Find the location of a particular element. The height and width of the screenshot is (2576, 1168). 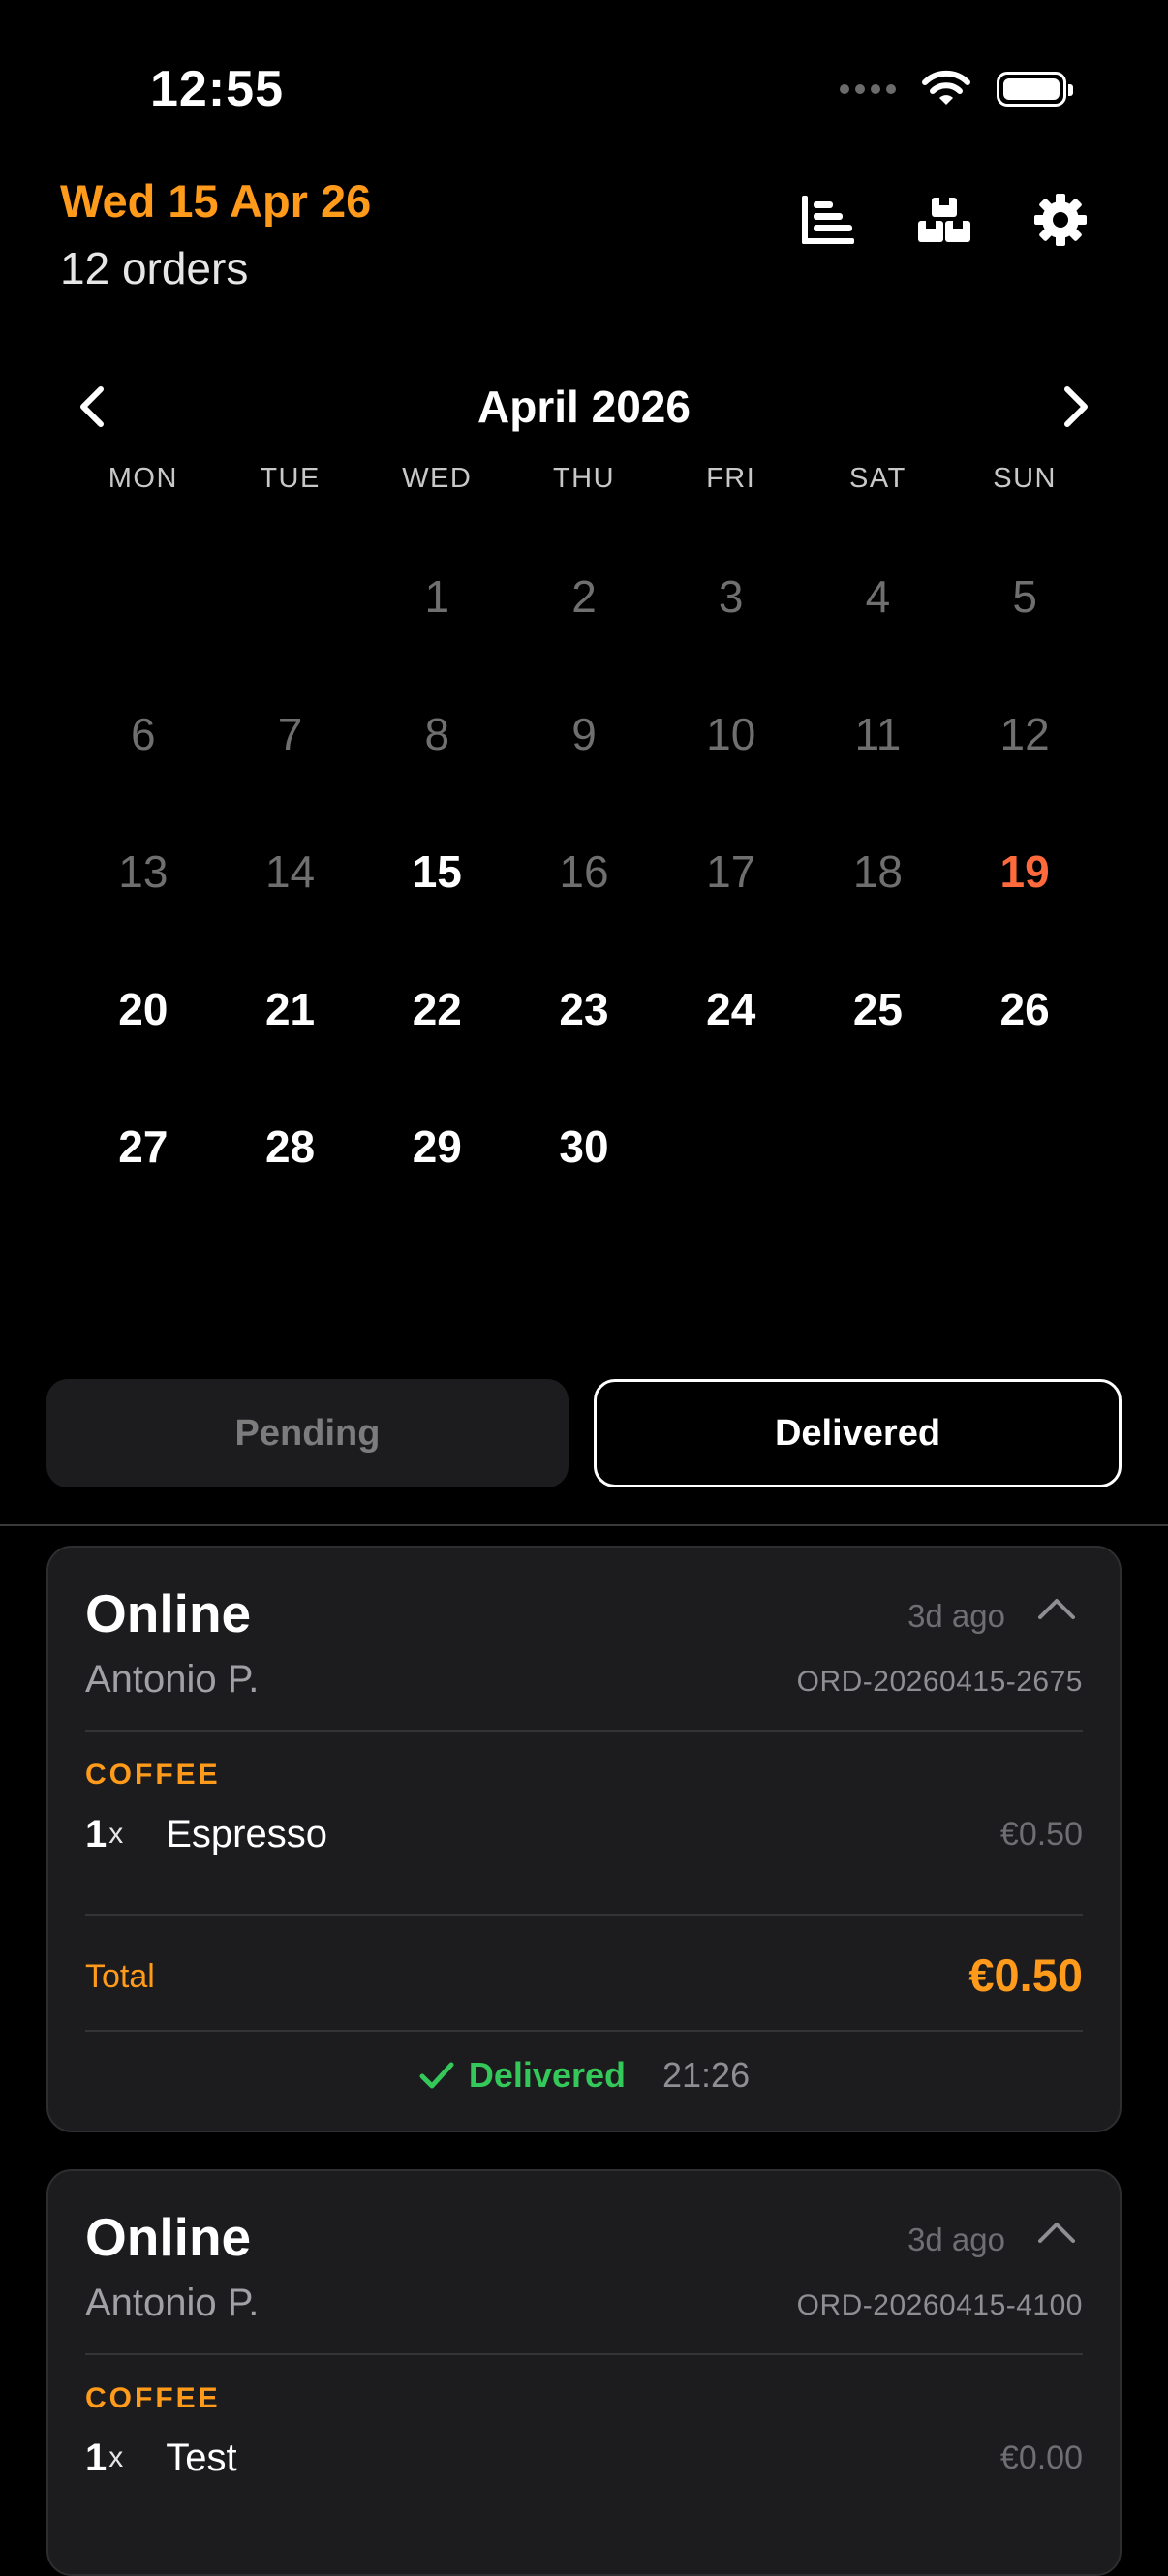

calendar-day-27: 27 is located at coordinates (143, 1146).